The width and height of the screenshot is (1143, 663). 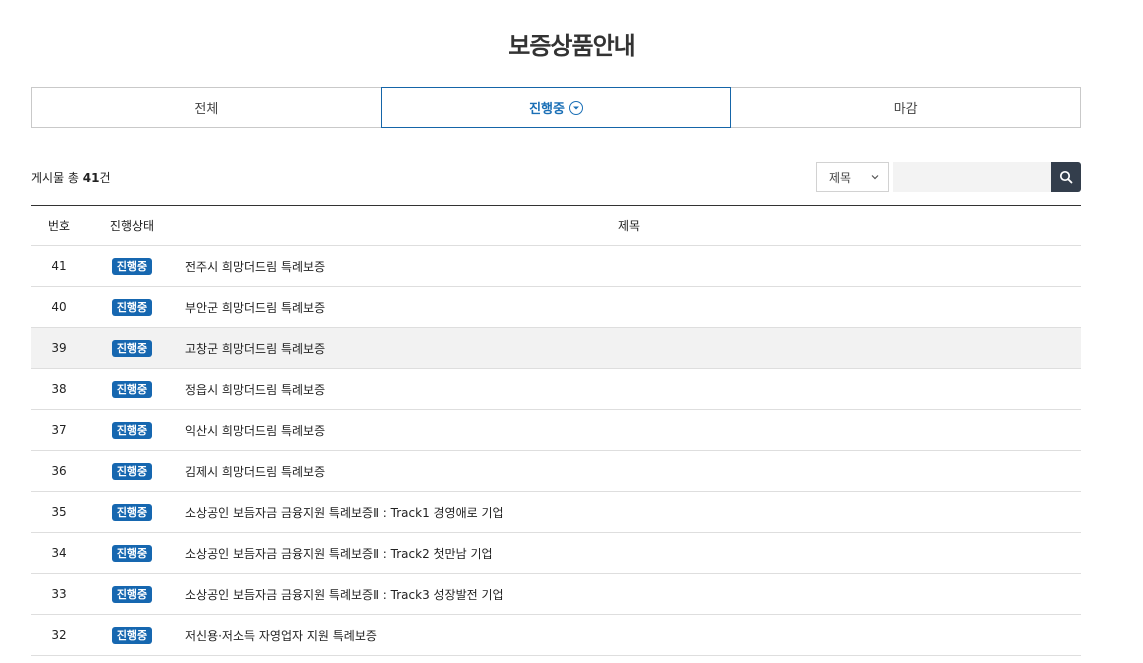 I want to click on table-row: 37 진행중 익산시 희망더드림 특례보증, so click(x=556, y=430).